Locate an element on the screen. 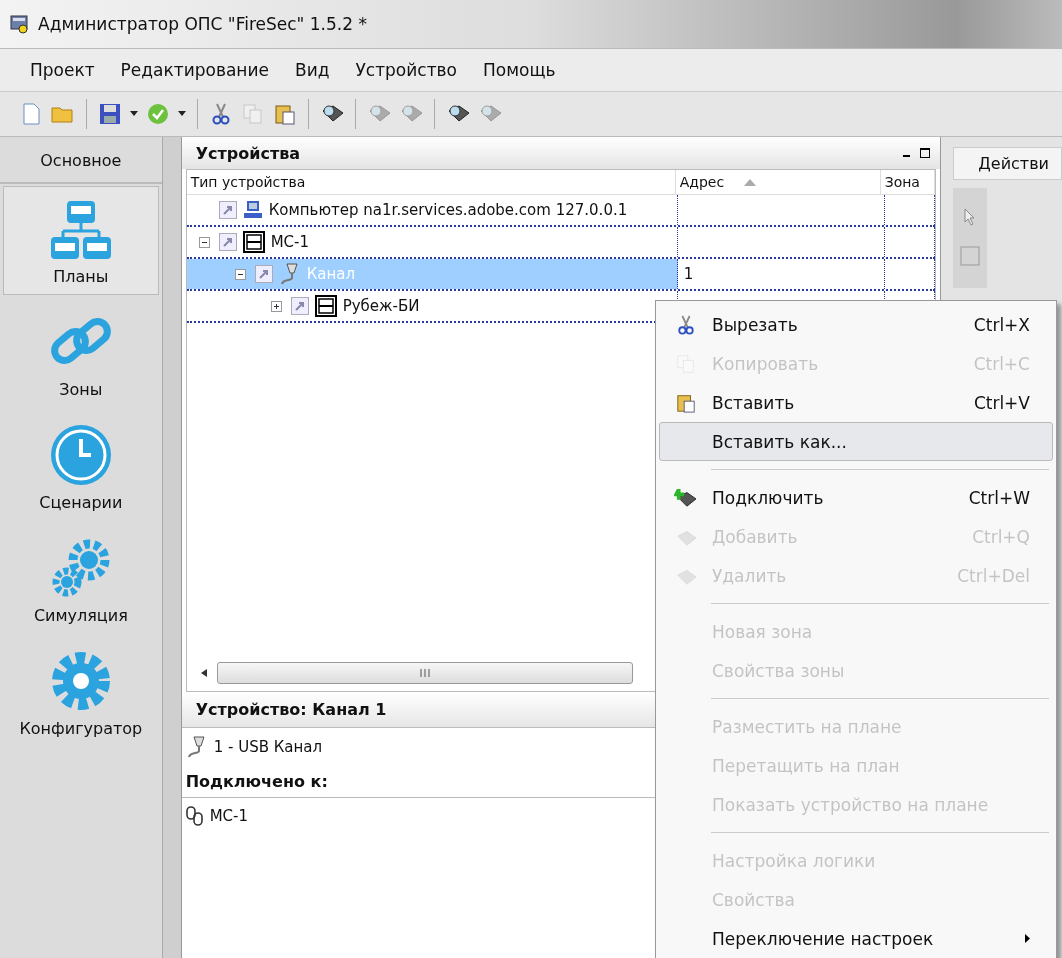  window-title: Администратор ОПС "FireSec" 1.5.2 * is located at coordinates (202, 24).